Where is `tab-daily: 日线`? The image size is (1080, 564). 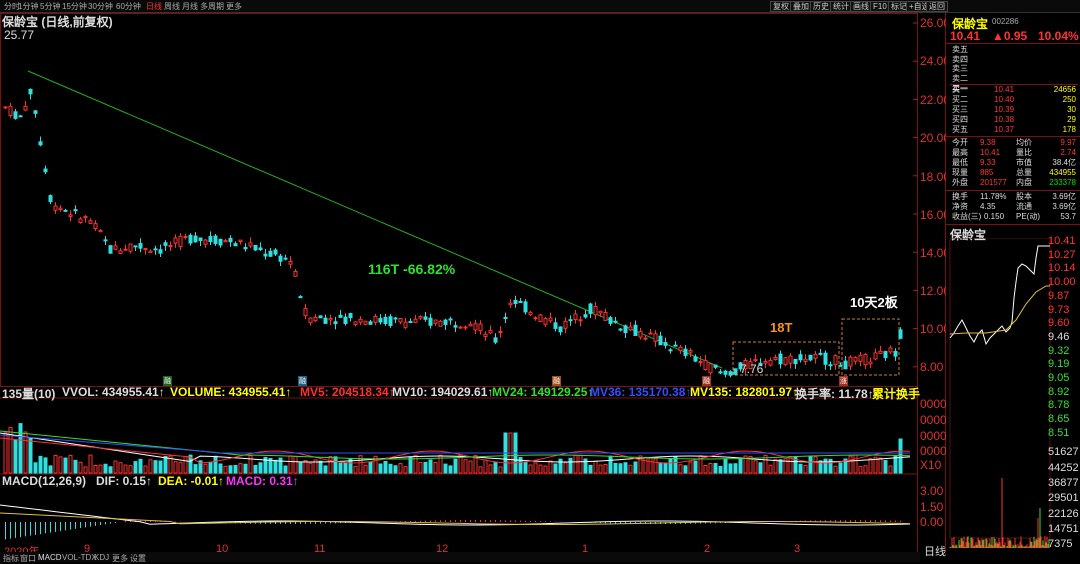 tab-daily: 日线 is located at coordinates (154, 6).